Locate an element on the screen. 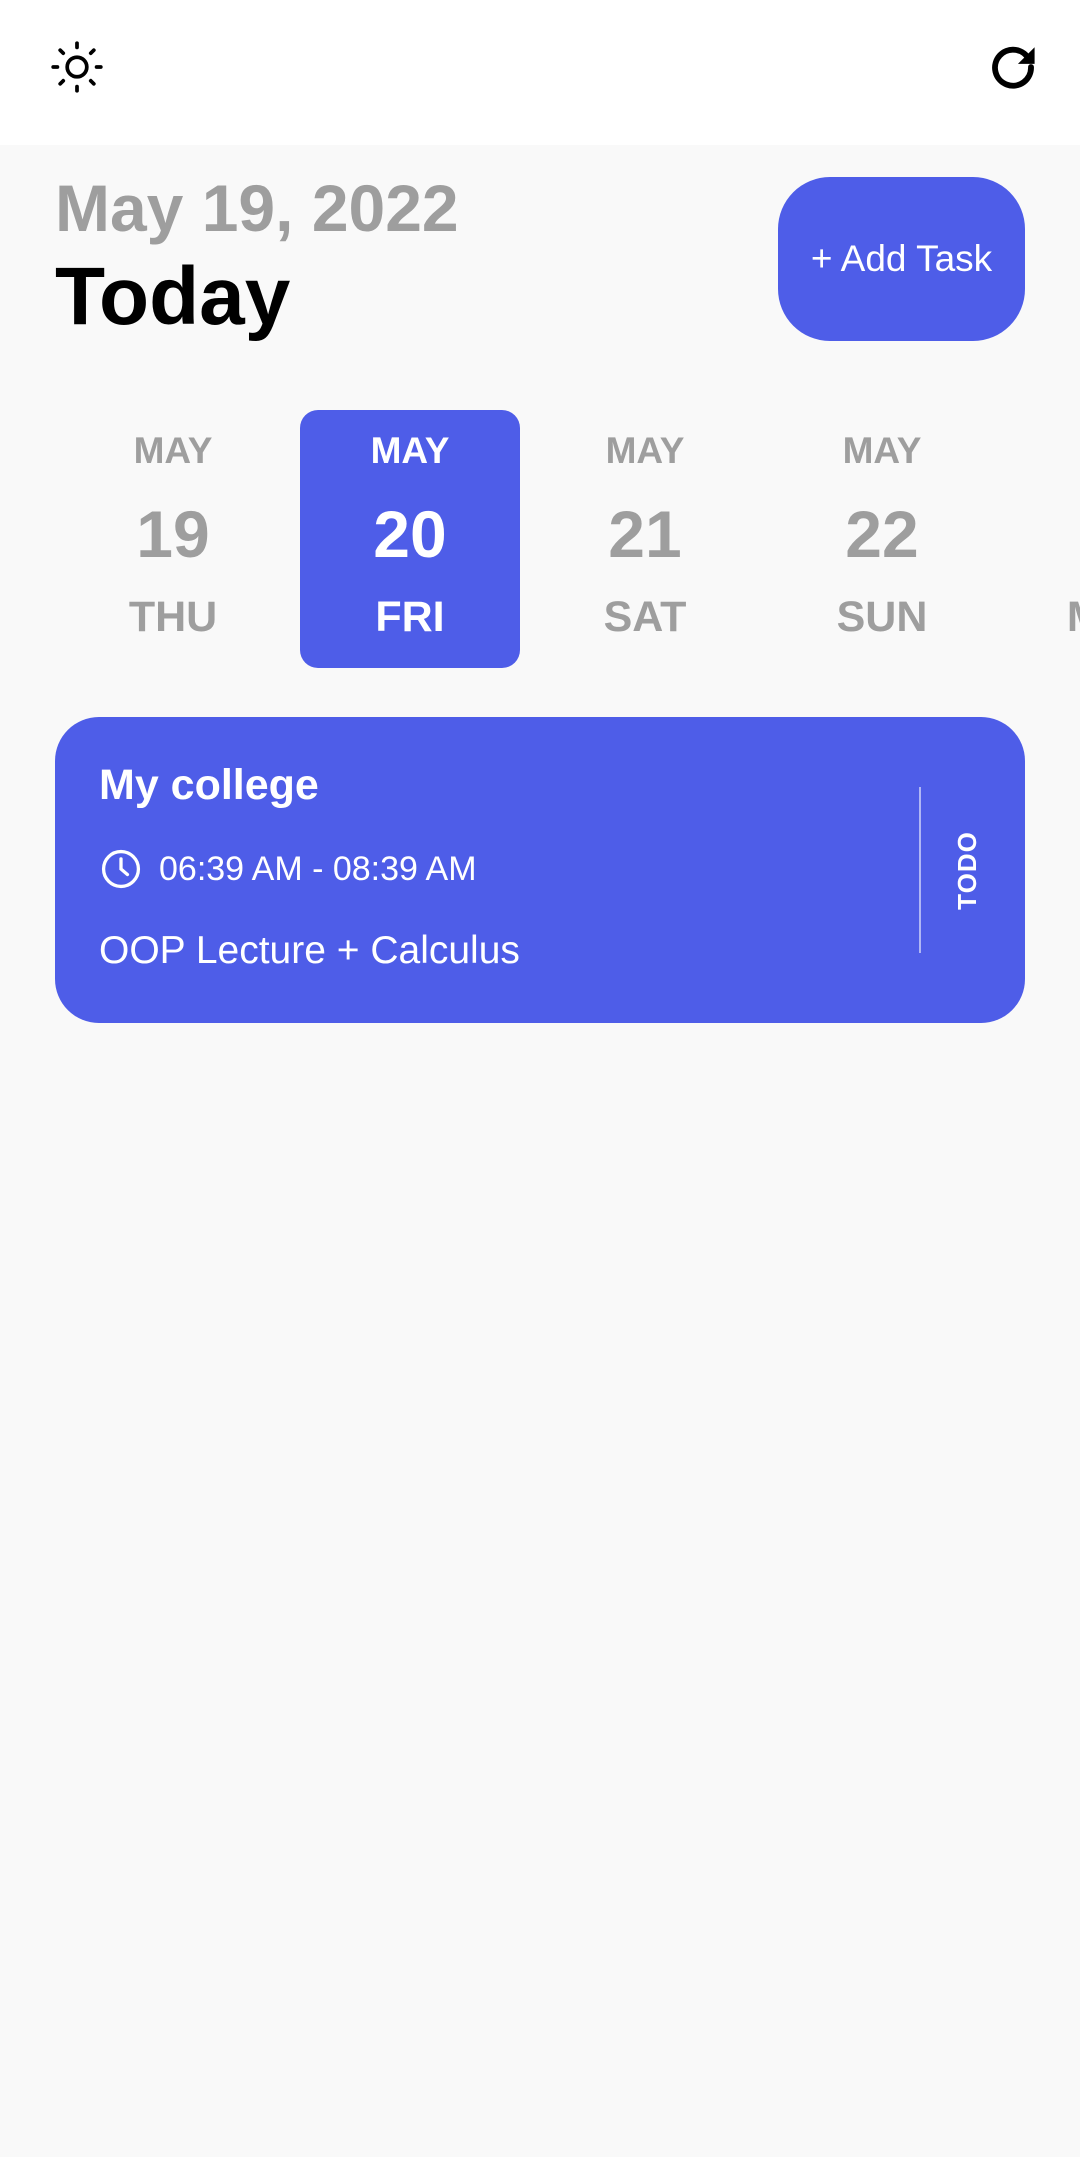 This screenshot has height=2157, width=1080. date-day: 21 is located at coordinates (645, 534).